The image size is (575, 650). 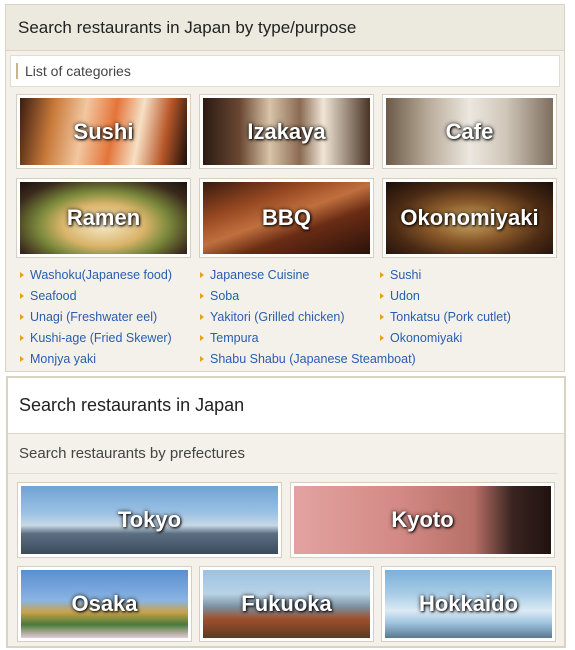 What do you see at coordinates (132, 405) in the screenshot?
I see `prefecture-panel-title: Search restaurants in Japan` at bounding box center [132, 405].